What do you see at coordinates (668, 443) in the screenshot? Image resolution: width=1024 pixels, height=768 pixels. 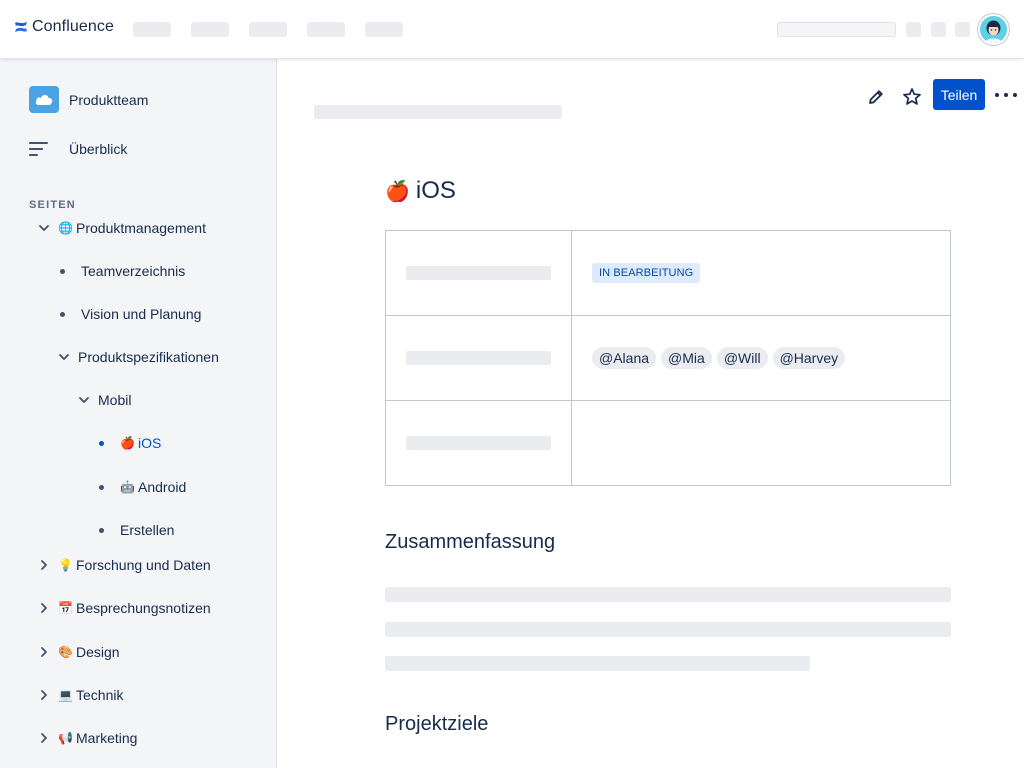 I see `table-row` at bounding box center [668, 443].